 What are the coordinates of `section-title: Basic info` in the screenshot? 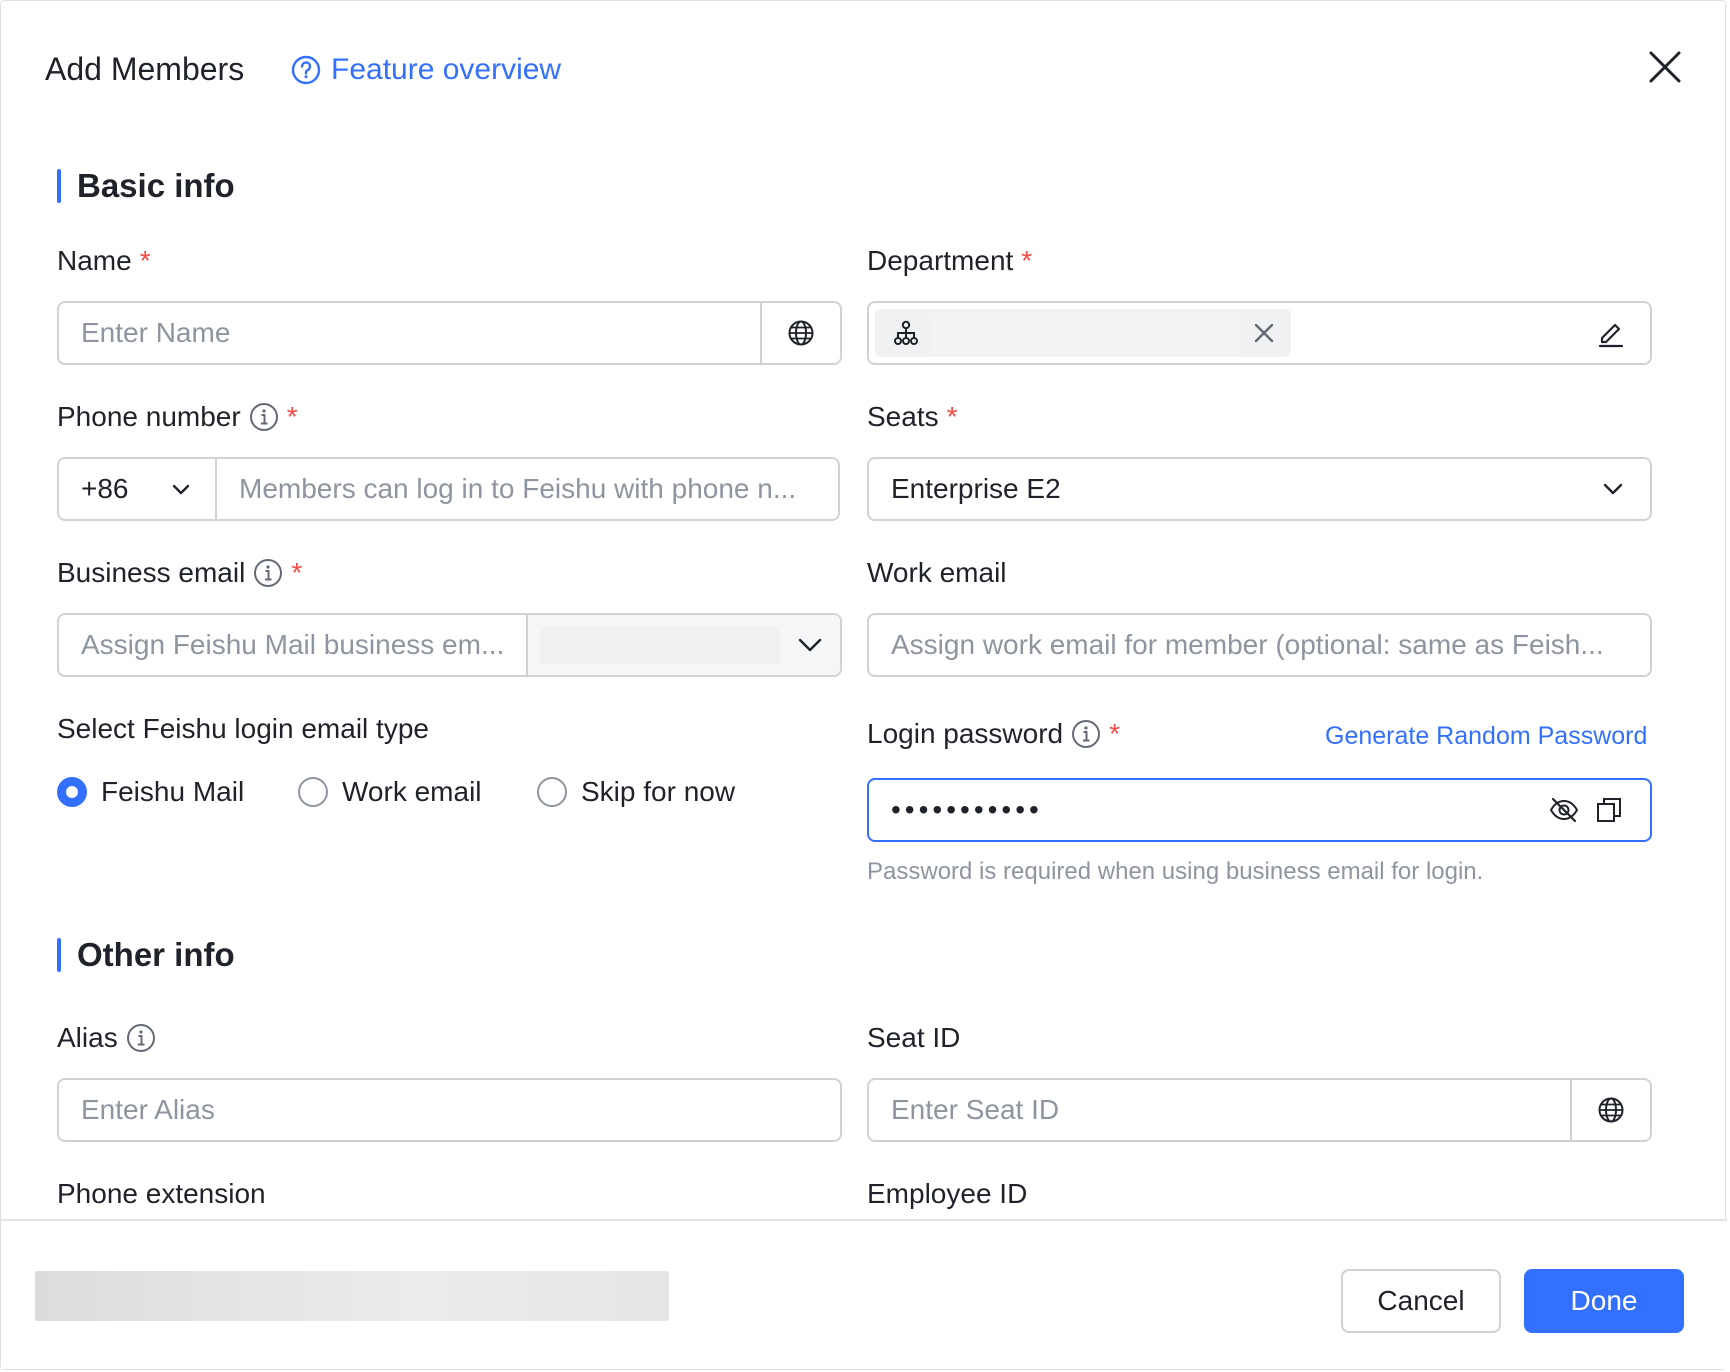 It's located at (156, 185).